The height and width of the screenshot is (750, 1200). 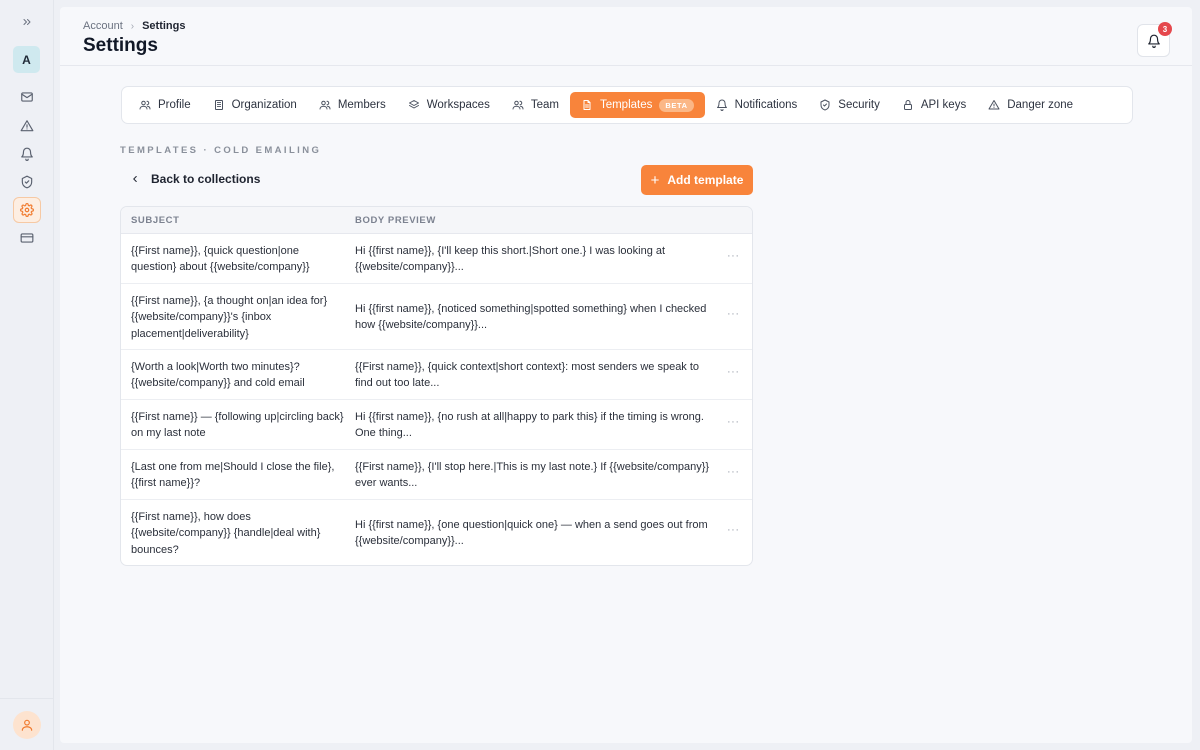 What do you see at coordinates (859, 105) in the screenshot?
I see `tab-label: Security` at bounding box center [859, 105].